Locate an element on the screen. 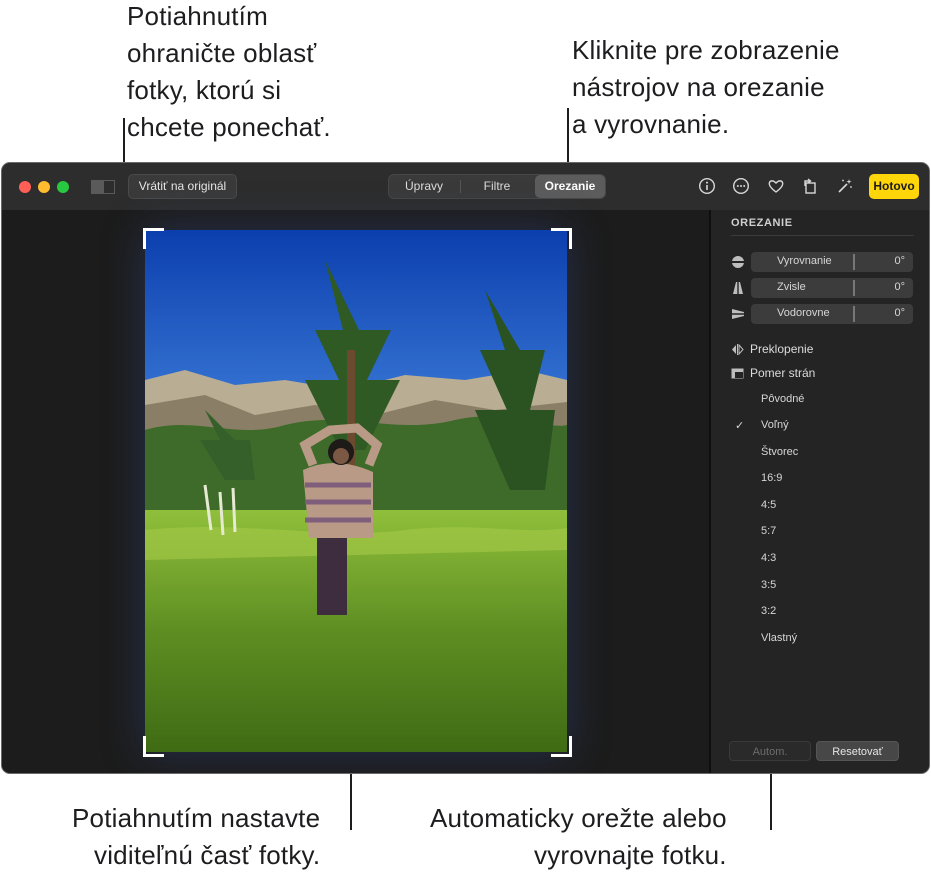 The height and width of the screenshot is (875, 931). aspect-section: Pomer strán is located at coordinates (806, 374).